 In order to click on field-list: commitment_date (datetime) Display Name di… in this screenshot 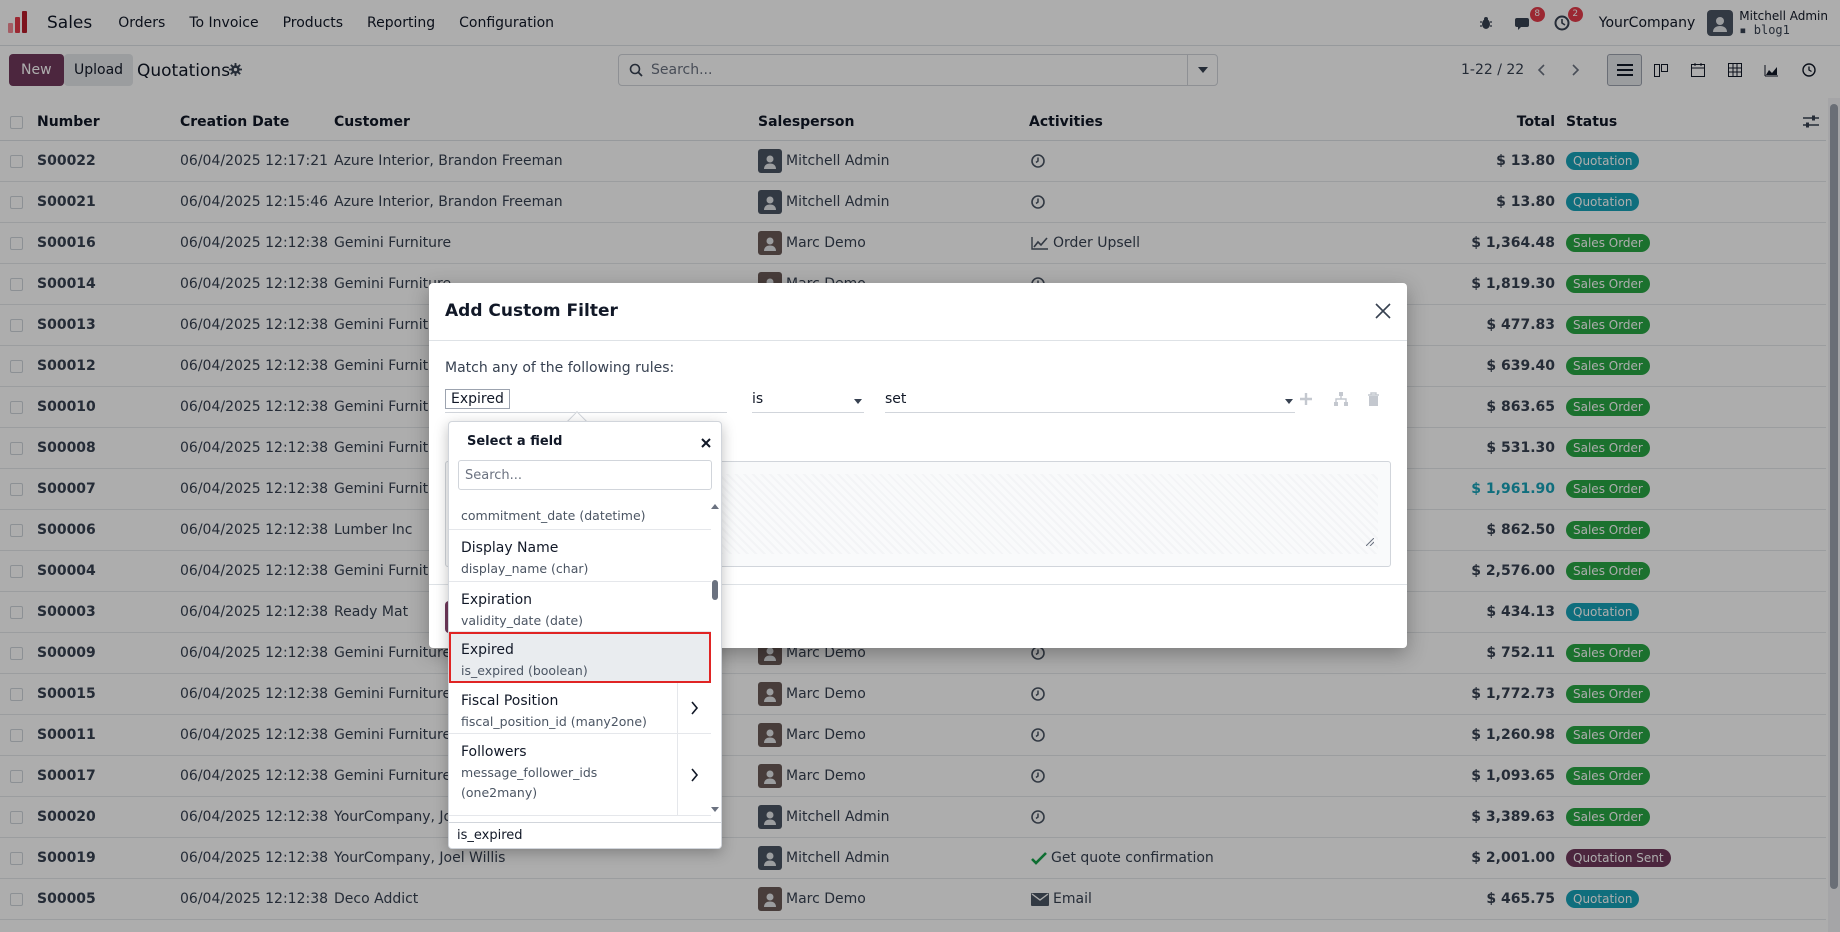, I will do `click(585, 659)`.